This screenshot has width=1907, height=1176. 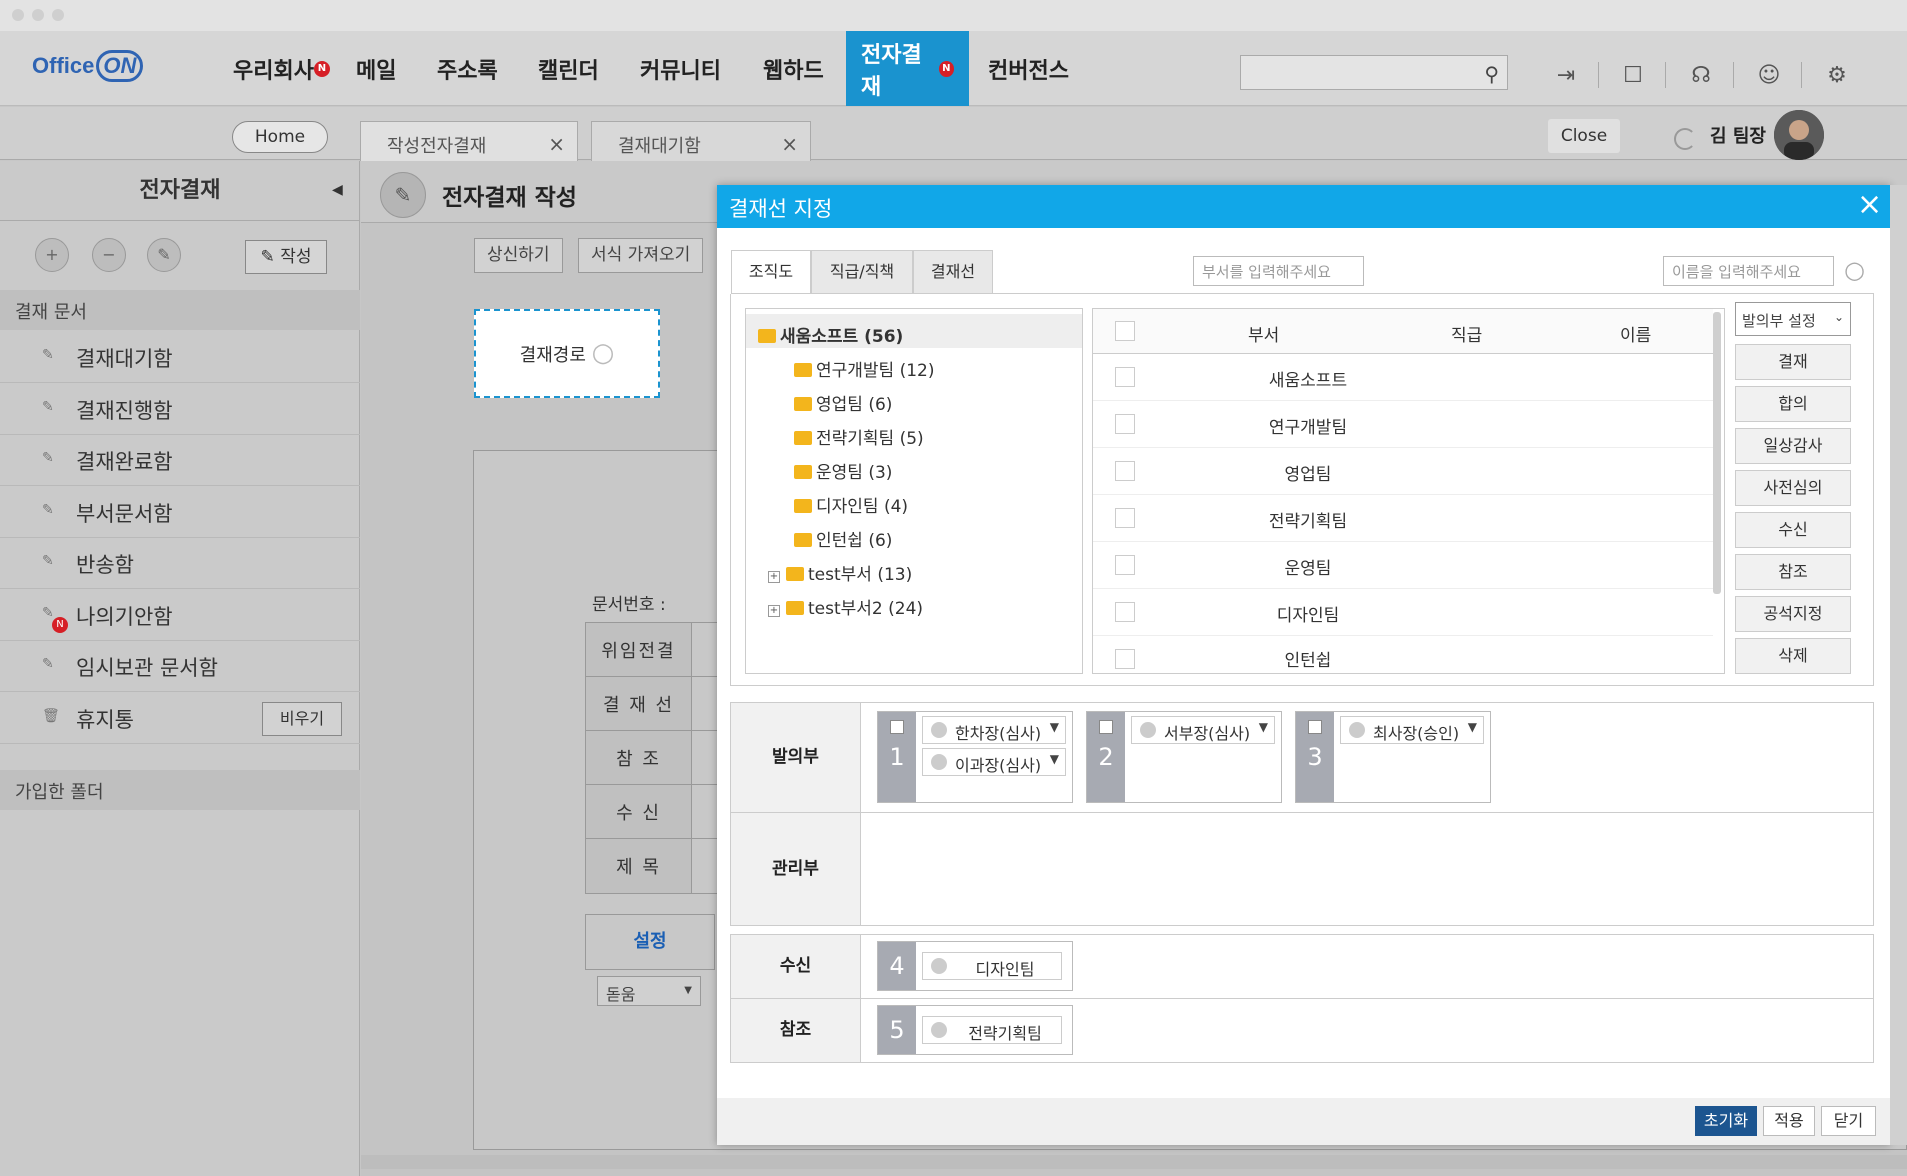 I want to click on role-review-button: 사전심의, so click(x=1793, y=488).